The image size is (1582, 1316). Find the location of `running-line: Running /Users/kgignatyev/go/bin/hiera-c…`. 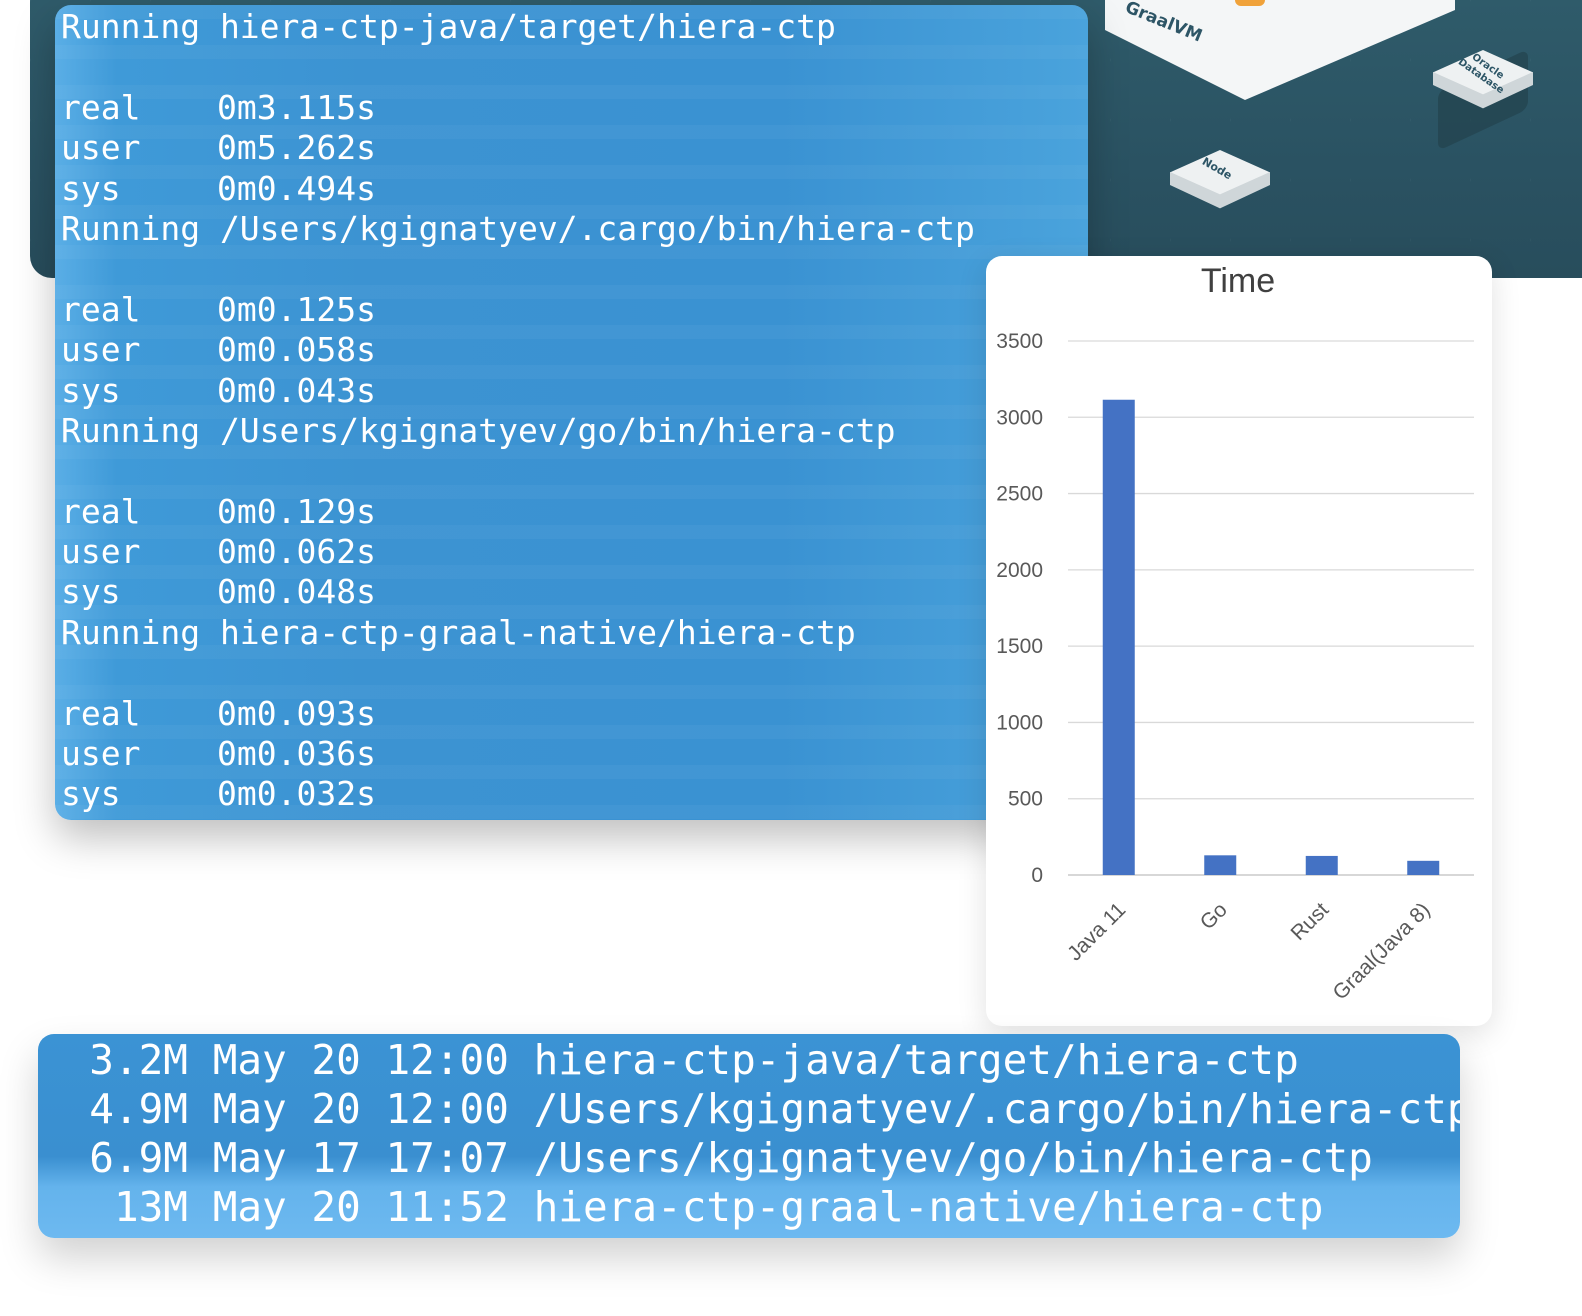

running-line: Running /Users/kgignatyev/go/bin/hiera-c… is located at coordinates (478, 430).